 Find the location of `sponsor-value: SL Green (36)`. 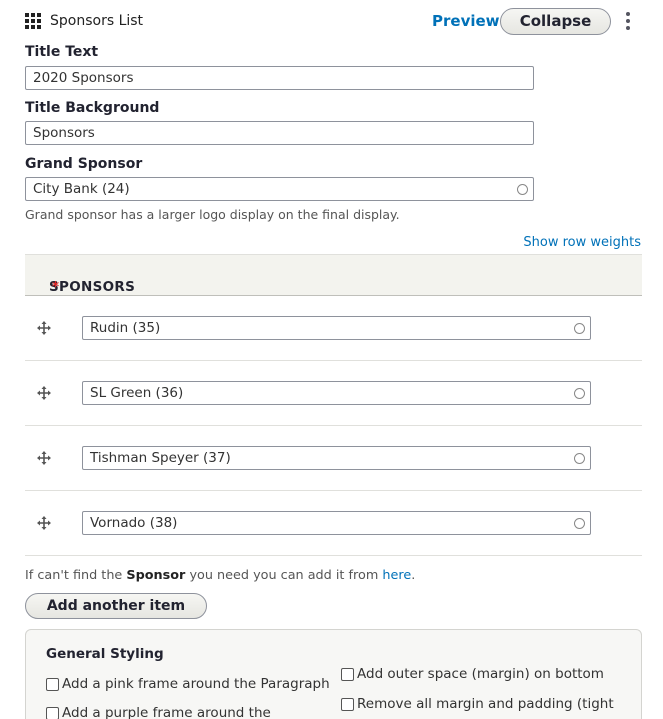

sponsor-value: SL Green (36) is located at coordinates (137, 393).